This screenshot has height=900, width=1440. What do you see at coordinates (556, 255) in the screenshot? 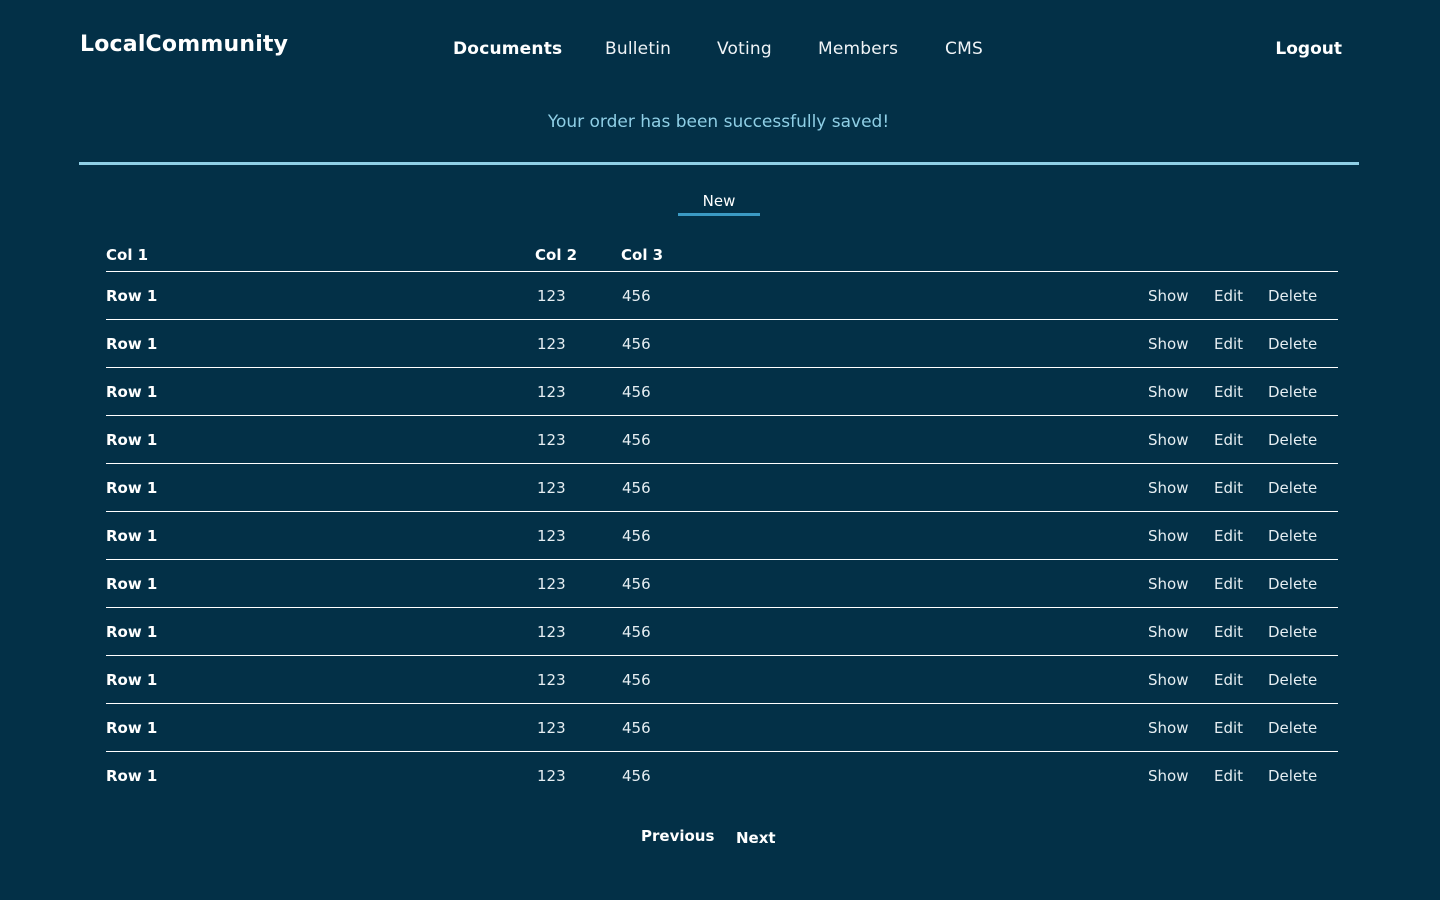
I see `header-col-2: Col 2` at bounding box center [556, 255].